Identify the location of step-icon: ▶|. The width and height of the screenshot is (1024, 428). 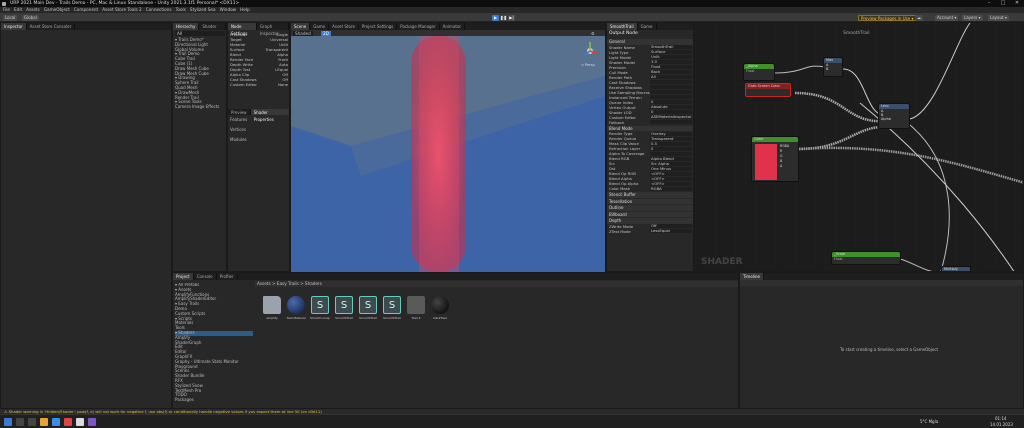
(511, 17).